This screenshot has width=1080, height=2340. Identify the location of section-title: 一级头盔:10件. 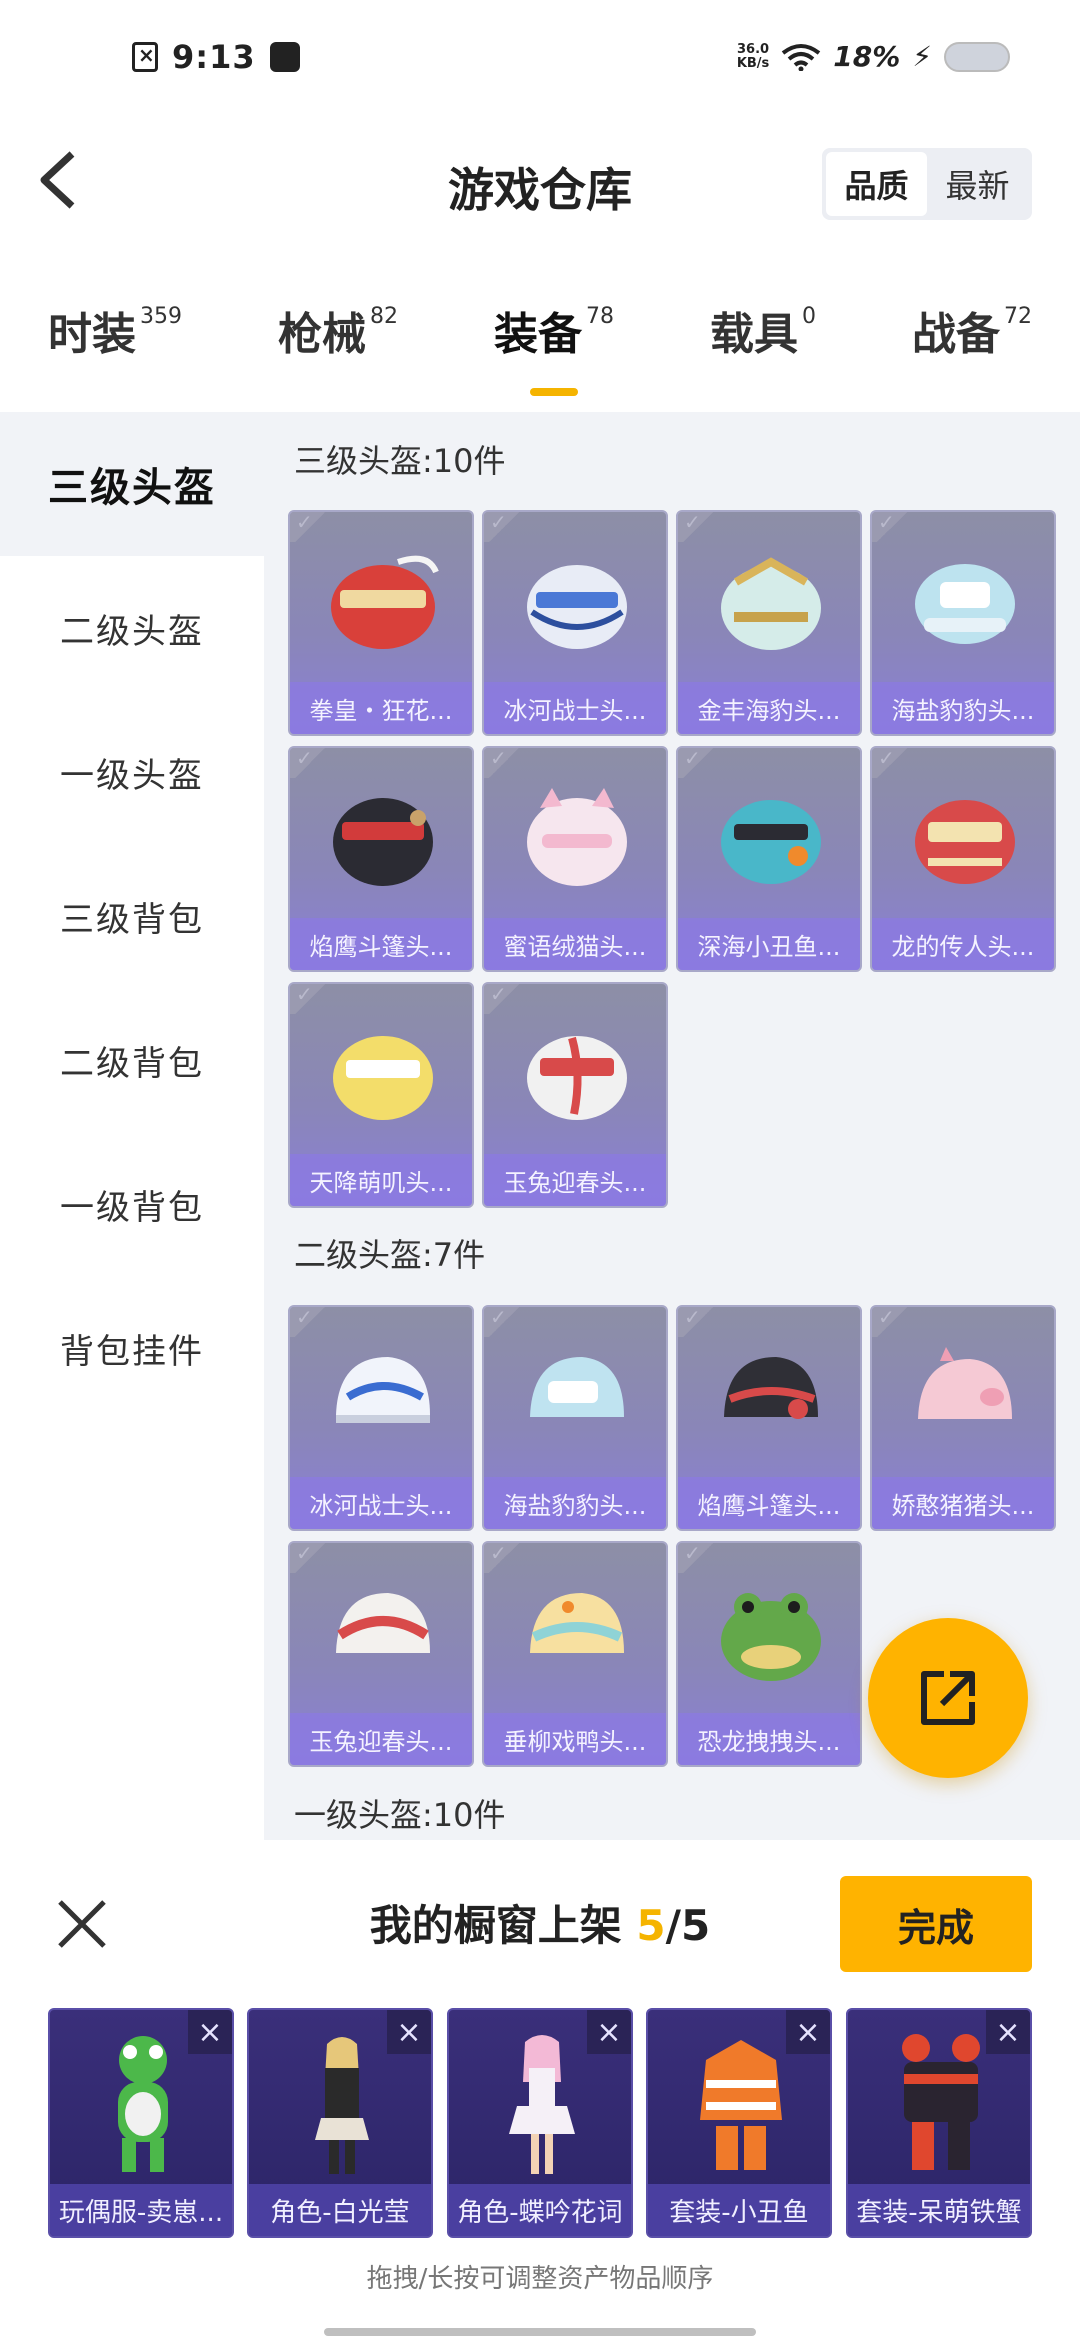
(400, 1815).